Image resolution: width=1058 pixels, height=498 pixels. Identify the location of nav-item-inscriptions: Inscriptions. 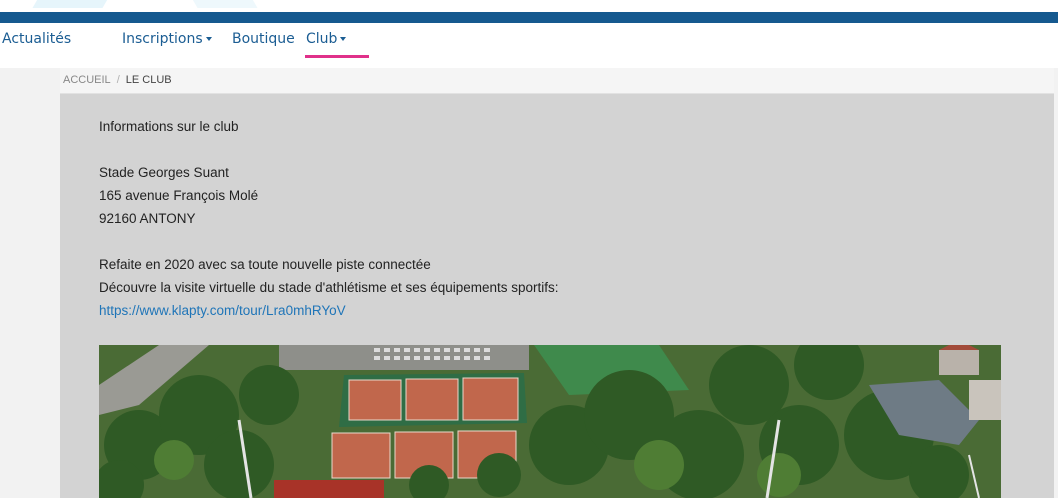
(167, 39).